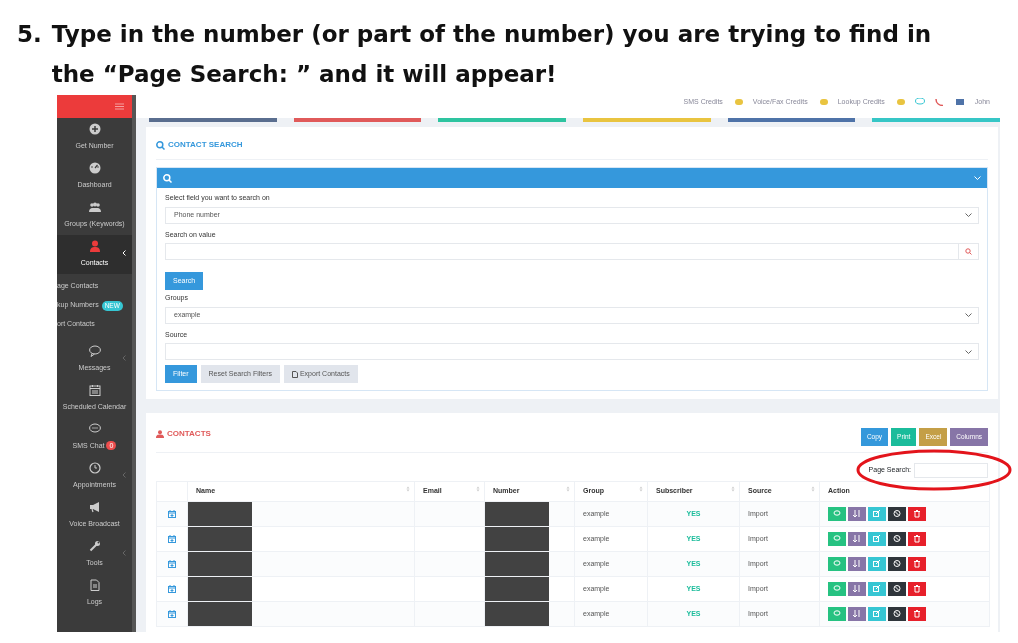 The height and width of the screenshot is (643, 1018). Describe the element at coordinates (94, 468) in the screenshot. I see `clock-icon` at that location.